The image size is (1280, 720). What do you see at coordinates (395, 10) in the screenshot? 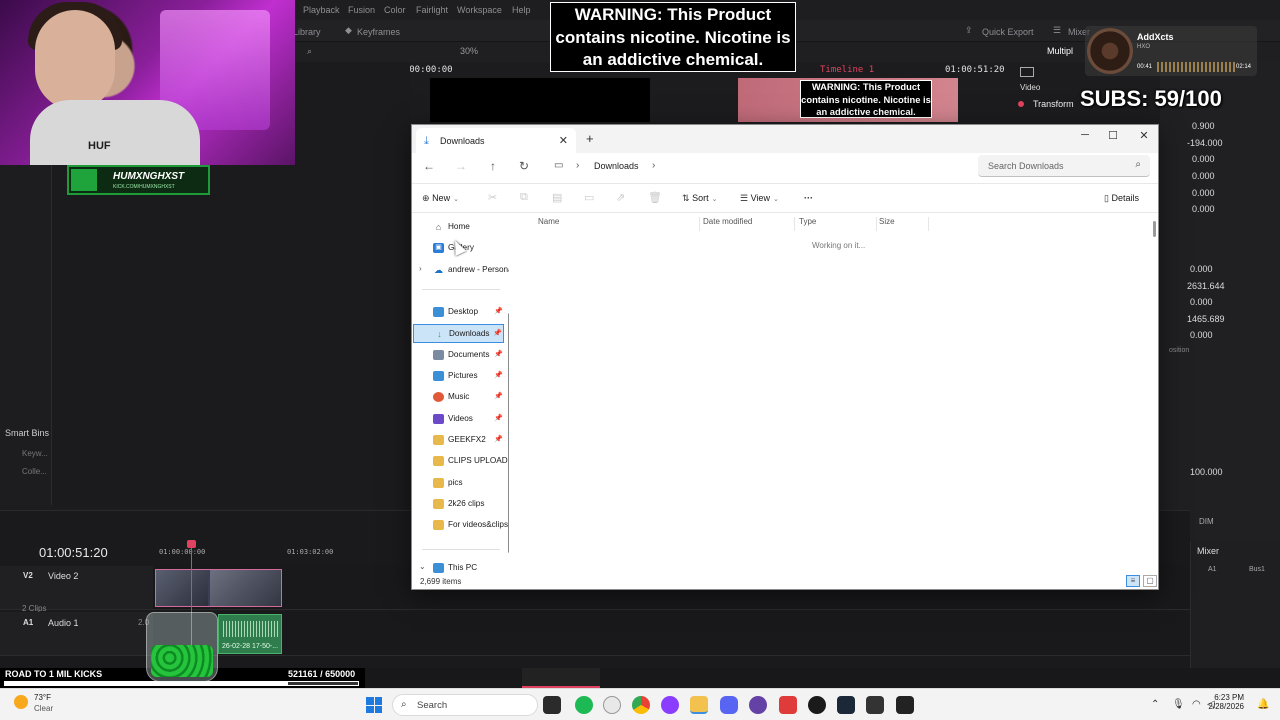
I see `menu-color: Color` at bounding box center [395, 10].